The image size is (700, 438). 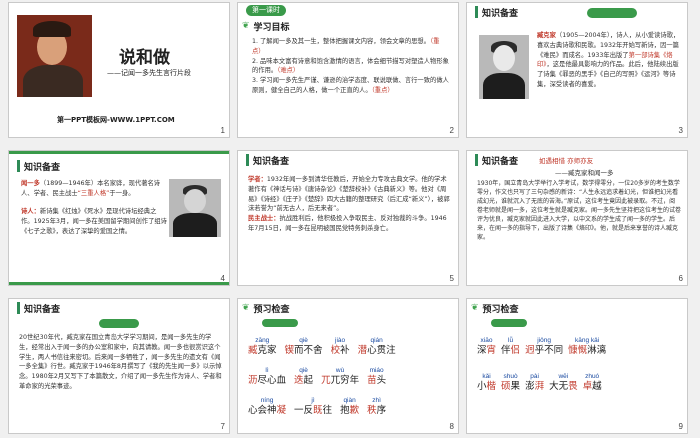 What do you see at coordinates (271, 308) in the screenshot?
I see `header-title: 预习检查` at bounding box center [271, 308].